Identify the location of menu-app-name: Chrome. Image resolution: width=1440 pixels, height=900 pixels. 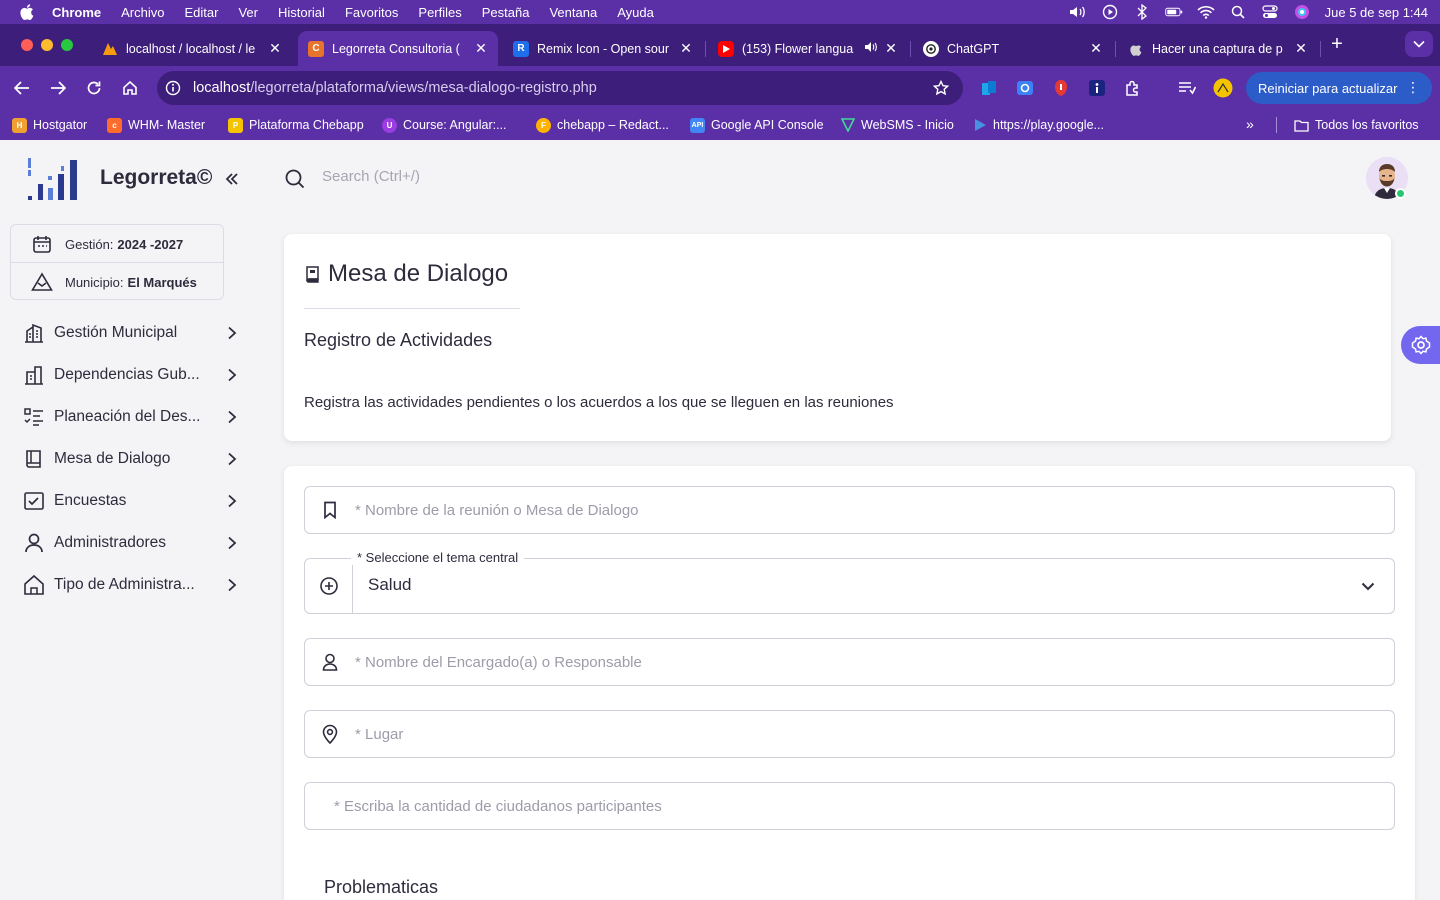
(76, 12).